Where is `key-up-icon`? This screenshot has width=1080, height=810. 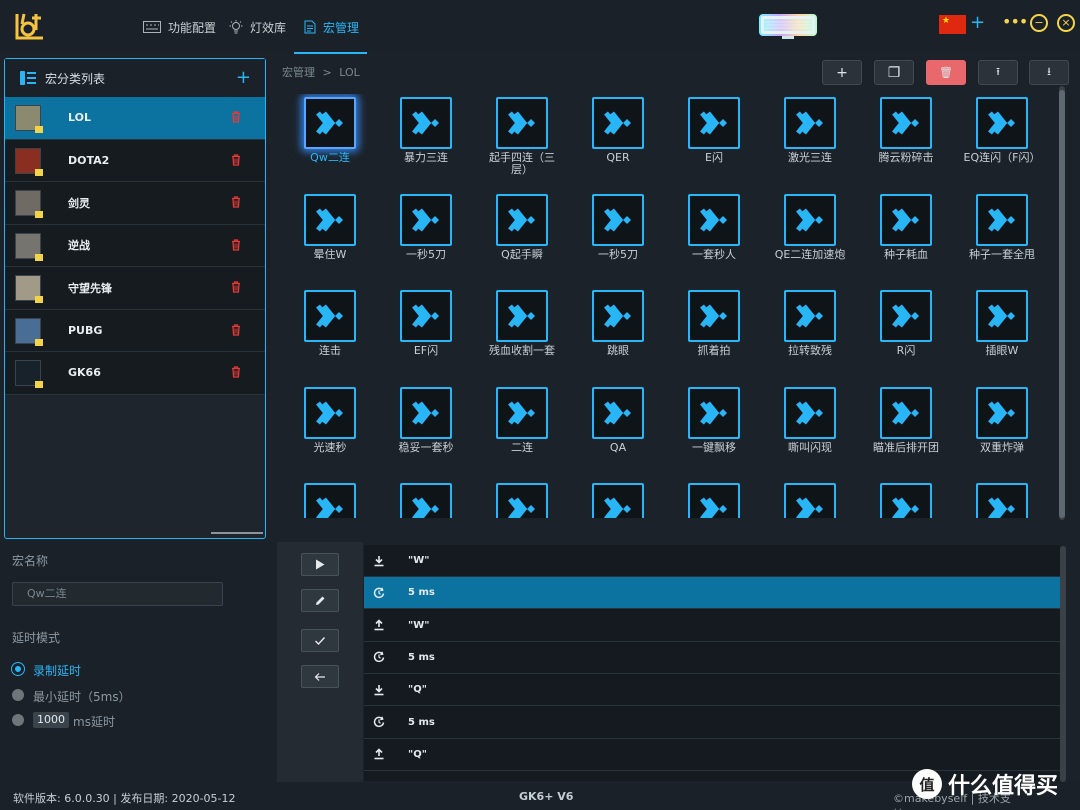
key-up-icon is located at coordinates (379, 754).